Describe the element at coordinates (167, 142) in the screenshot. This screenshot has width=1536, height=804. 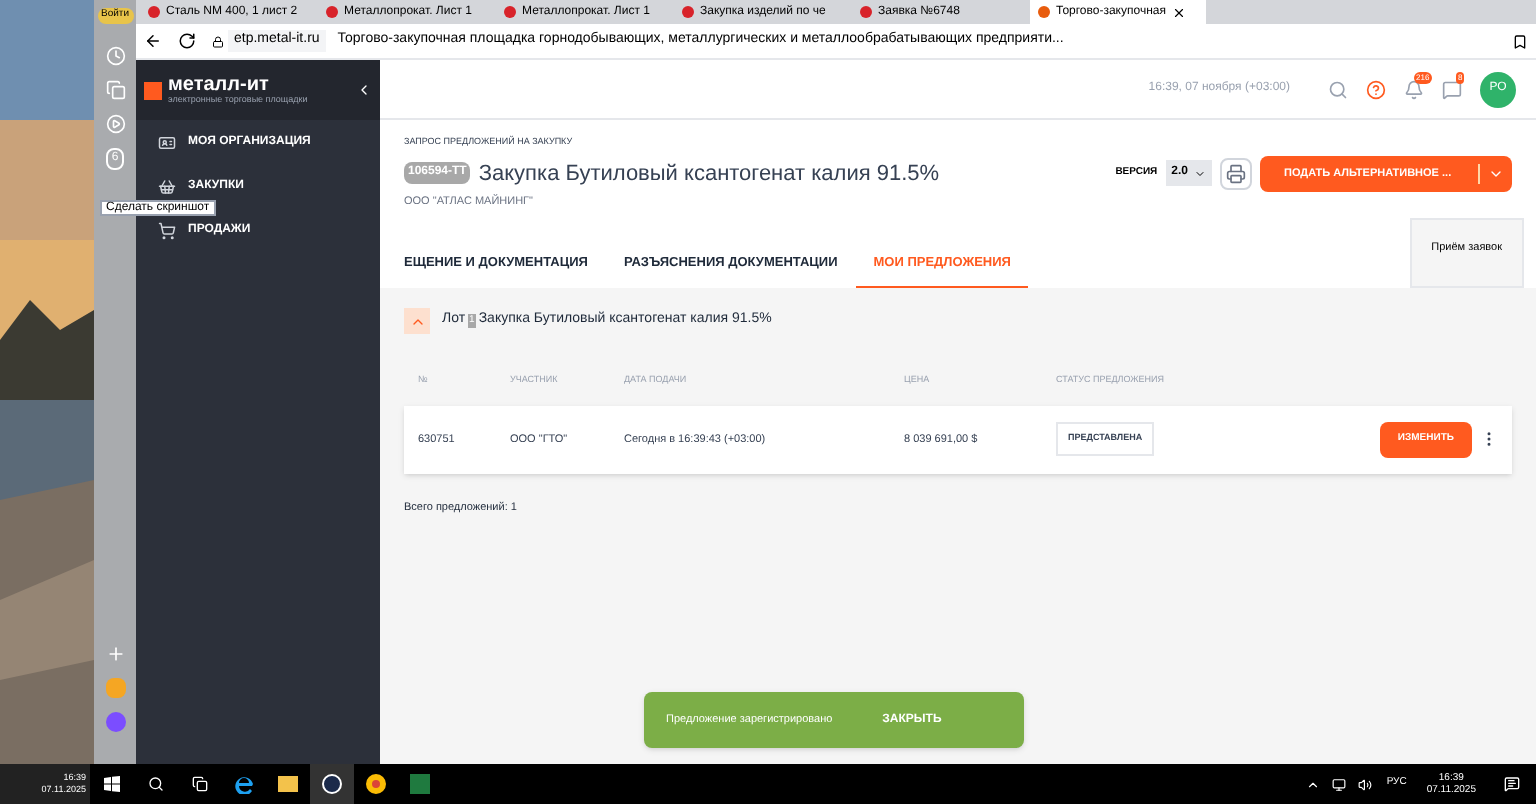
I see `id-card-icon` at that location.